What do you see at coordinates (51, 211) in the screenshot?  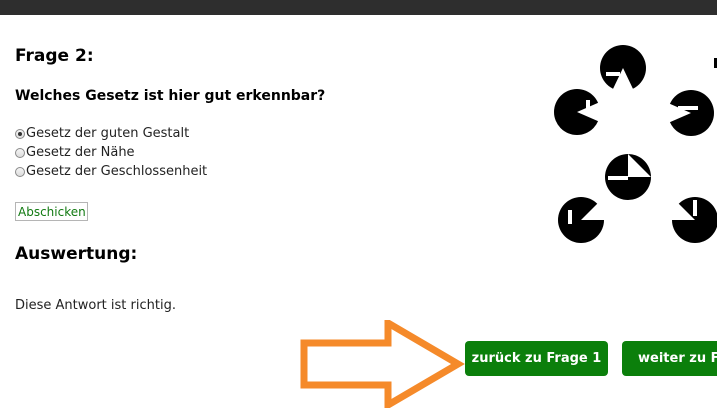 I see `submit-button: Abschicken` at bounding box center [51, 211].